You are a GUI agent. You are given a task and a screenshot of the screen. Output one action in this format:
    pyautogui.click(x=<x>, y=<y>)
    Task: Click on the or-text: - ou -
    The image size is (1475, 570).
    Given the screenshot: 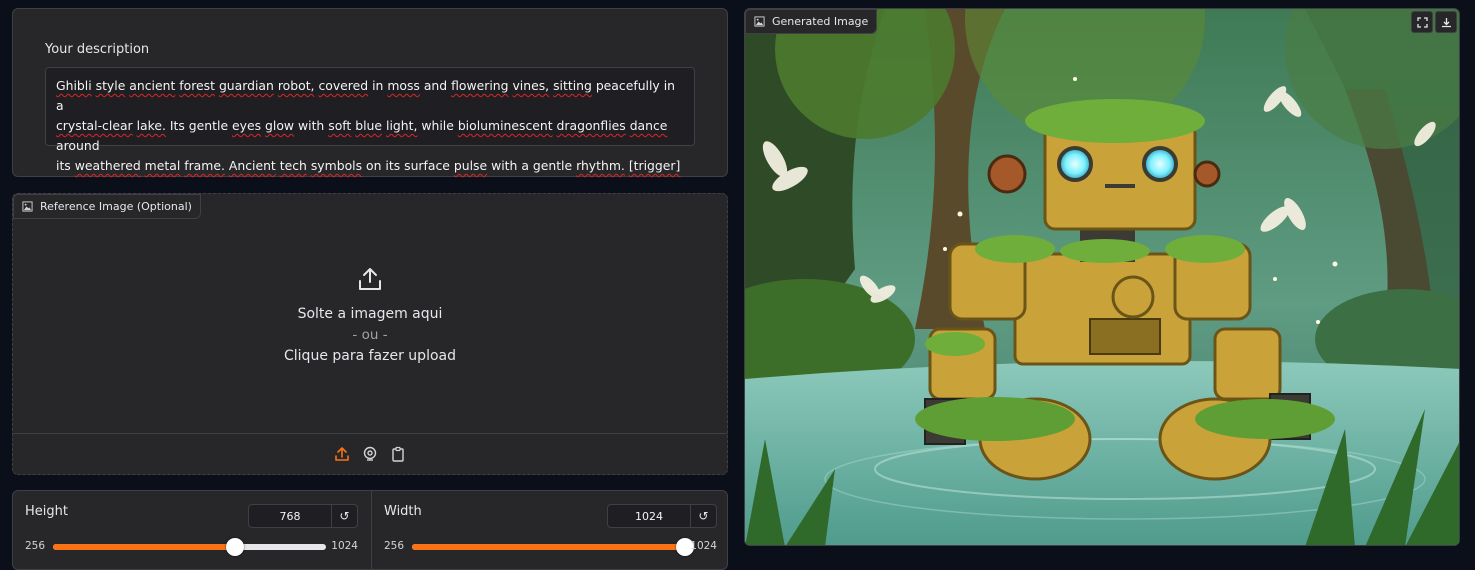 What is the action you would take?
    pyautogui.click(x=370, y=335)
    